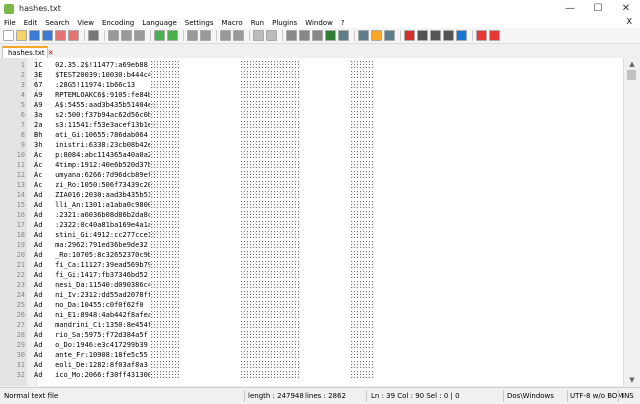 The width and height of the screenshot is (640, 404). What do you see at coordinates (126, 35) in the screenshot?
I see `copy-icon` at bounding box center [126, 35].